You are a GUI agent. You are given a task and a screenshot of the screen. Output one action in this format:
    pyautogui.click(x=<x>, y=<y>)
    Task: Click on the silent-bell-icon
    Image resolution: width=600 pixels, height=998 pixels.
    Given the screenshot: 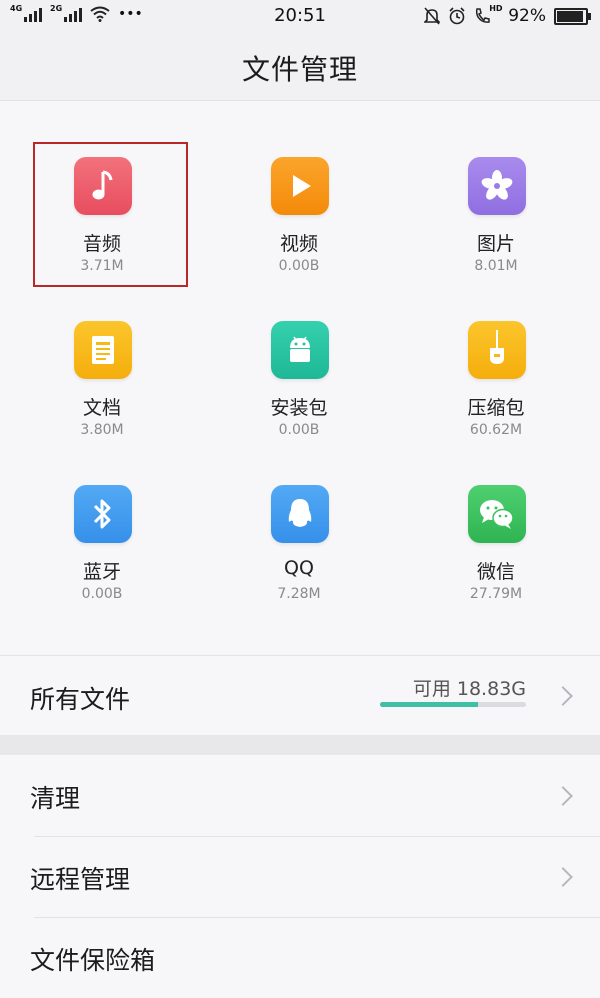 What is the action you would take?
    pyautogui.click(x=432, y=16)
    